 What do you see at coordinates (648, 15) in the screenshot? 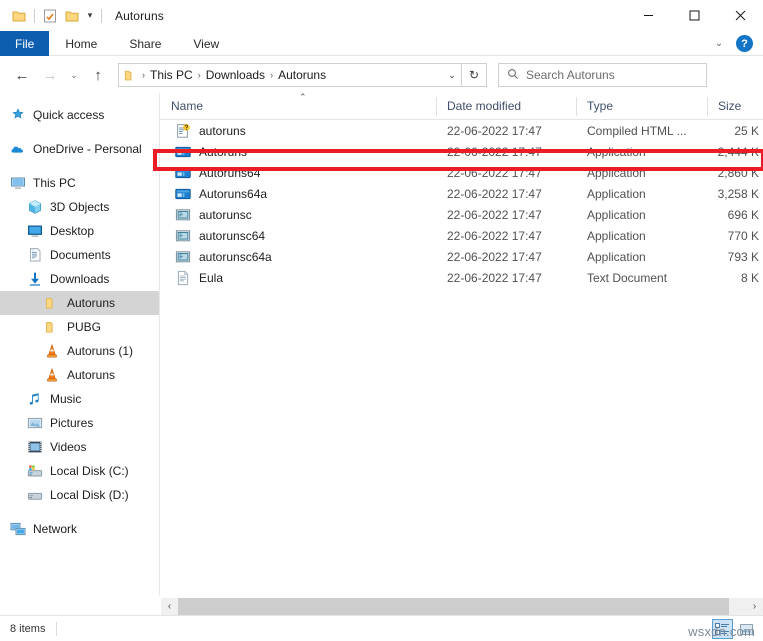
I see `minimize-button` at bounding box center [648, 15].